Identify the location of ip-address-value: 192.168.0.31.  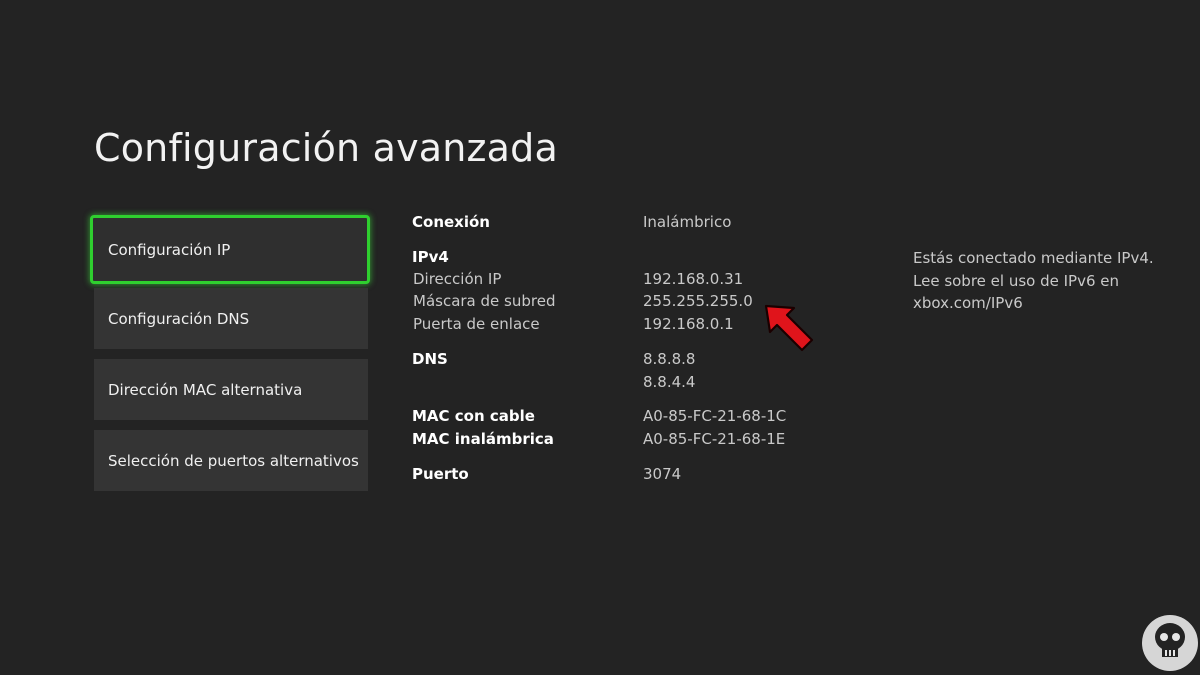
(693, 279).